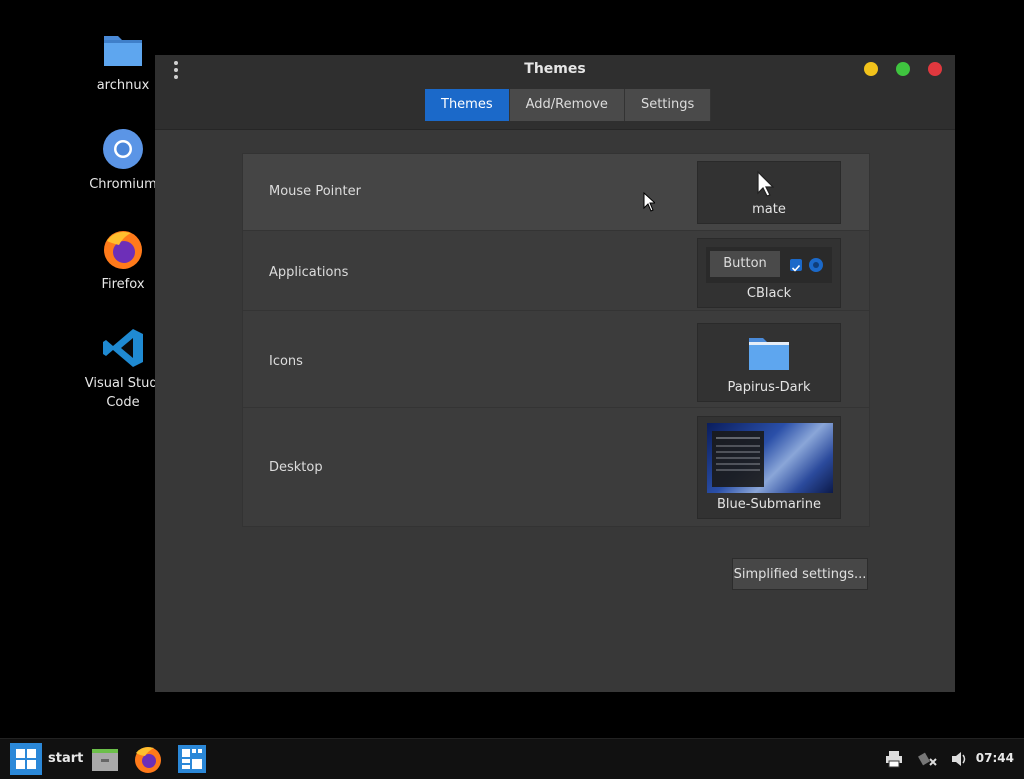 Image resolution: width=1024 pixels, height=779 pixels. What do you see at coordinates (816, 265) in the screenshot?
I see `radio-icon` at bounding box center [816, 265].